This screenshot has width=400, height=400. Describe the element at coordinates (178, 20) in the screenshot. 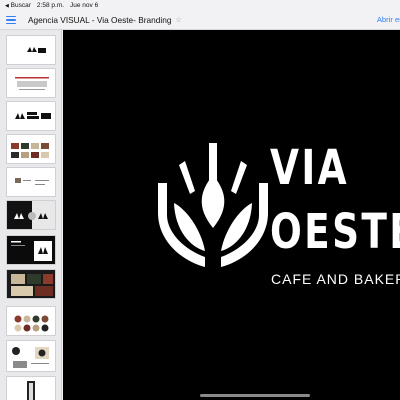

I see `star-icon: ☆` at that location.